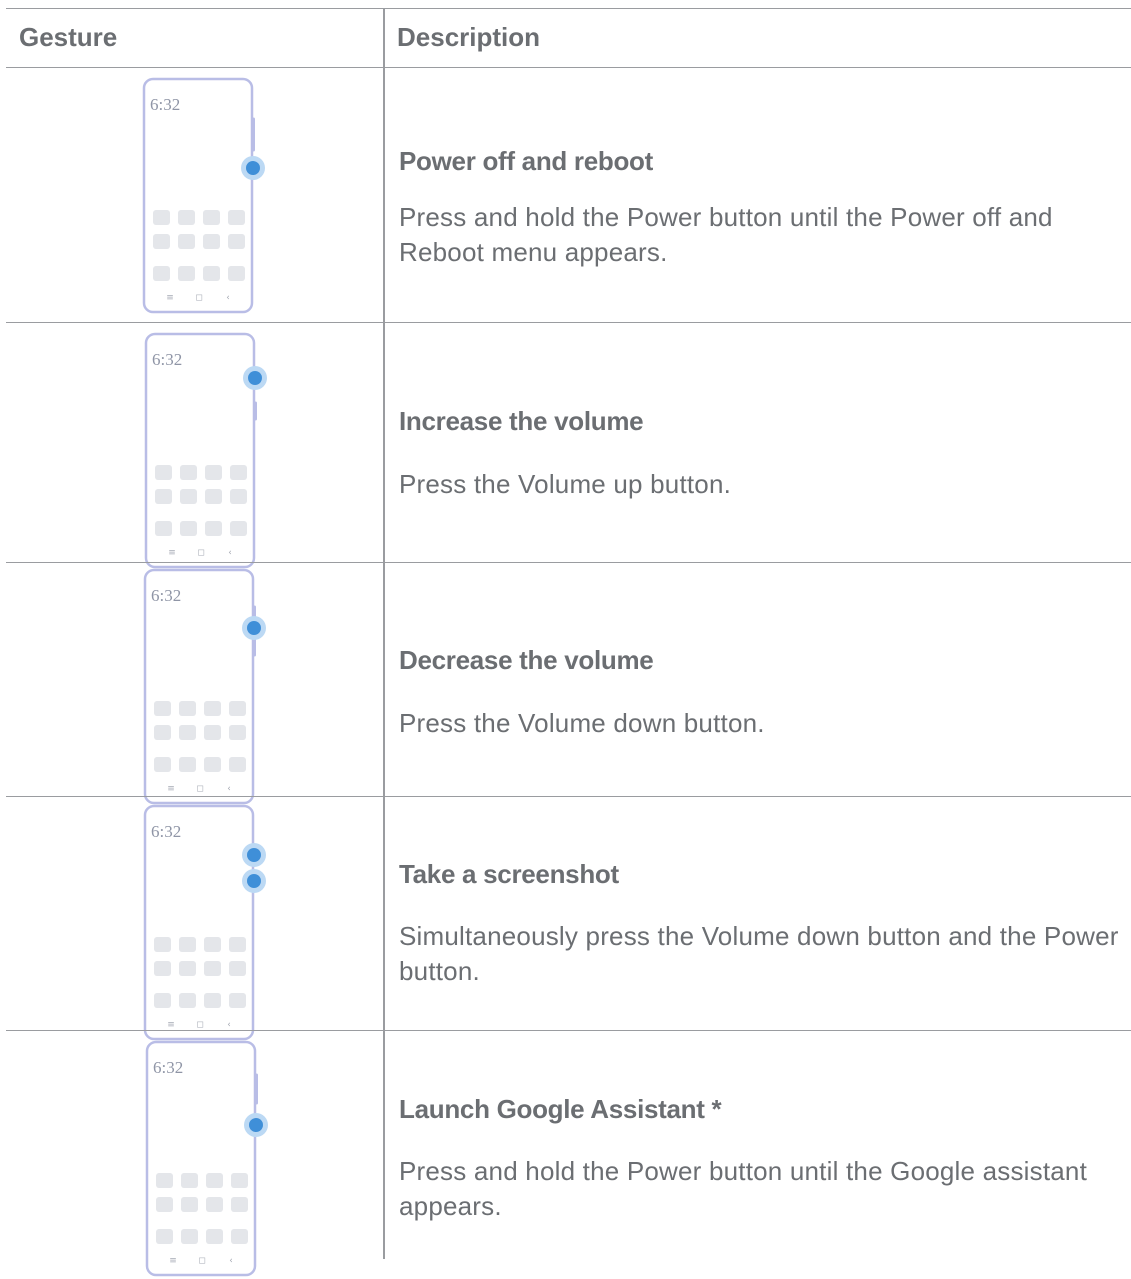 The width and height of the screenshot is (1131, 1279). Describe the element at coordinates (526, 161) in the screenshot. I see `row-title: Power off and reboot` at that location.